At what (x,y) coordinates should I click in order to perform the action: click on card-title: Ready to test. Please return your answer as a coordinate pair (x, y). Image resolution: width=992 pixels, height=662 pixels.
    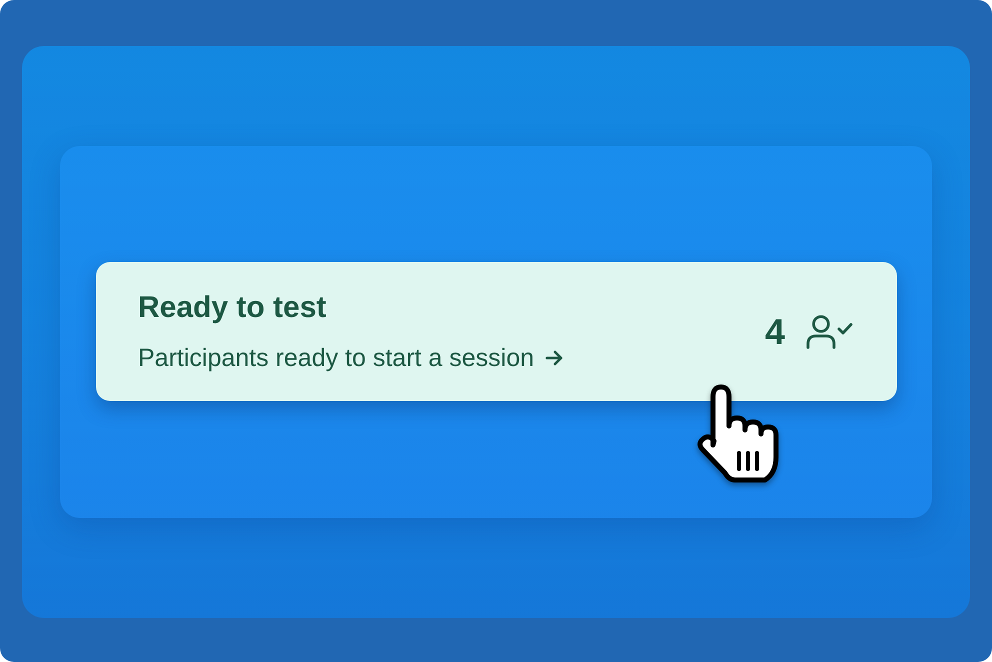
    Looking at the image, I should click on (232, 308).